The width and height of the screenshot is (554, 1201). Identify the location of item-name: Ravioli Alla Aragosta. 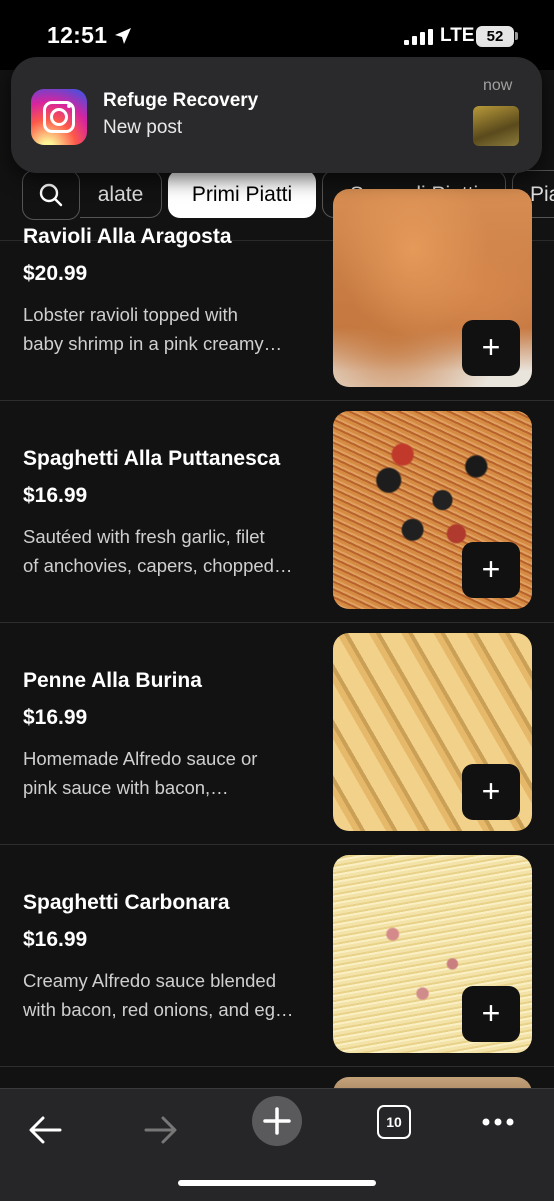
(127, 236).